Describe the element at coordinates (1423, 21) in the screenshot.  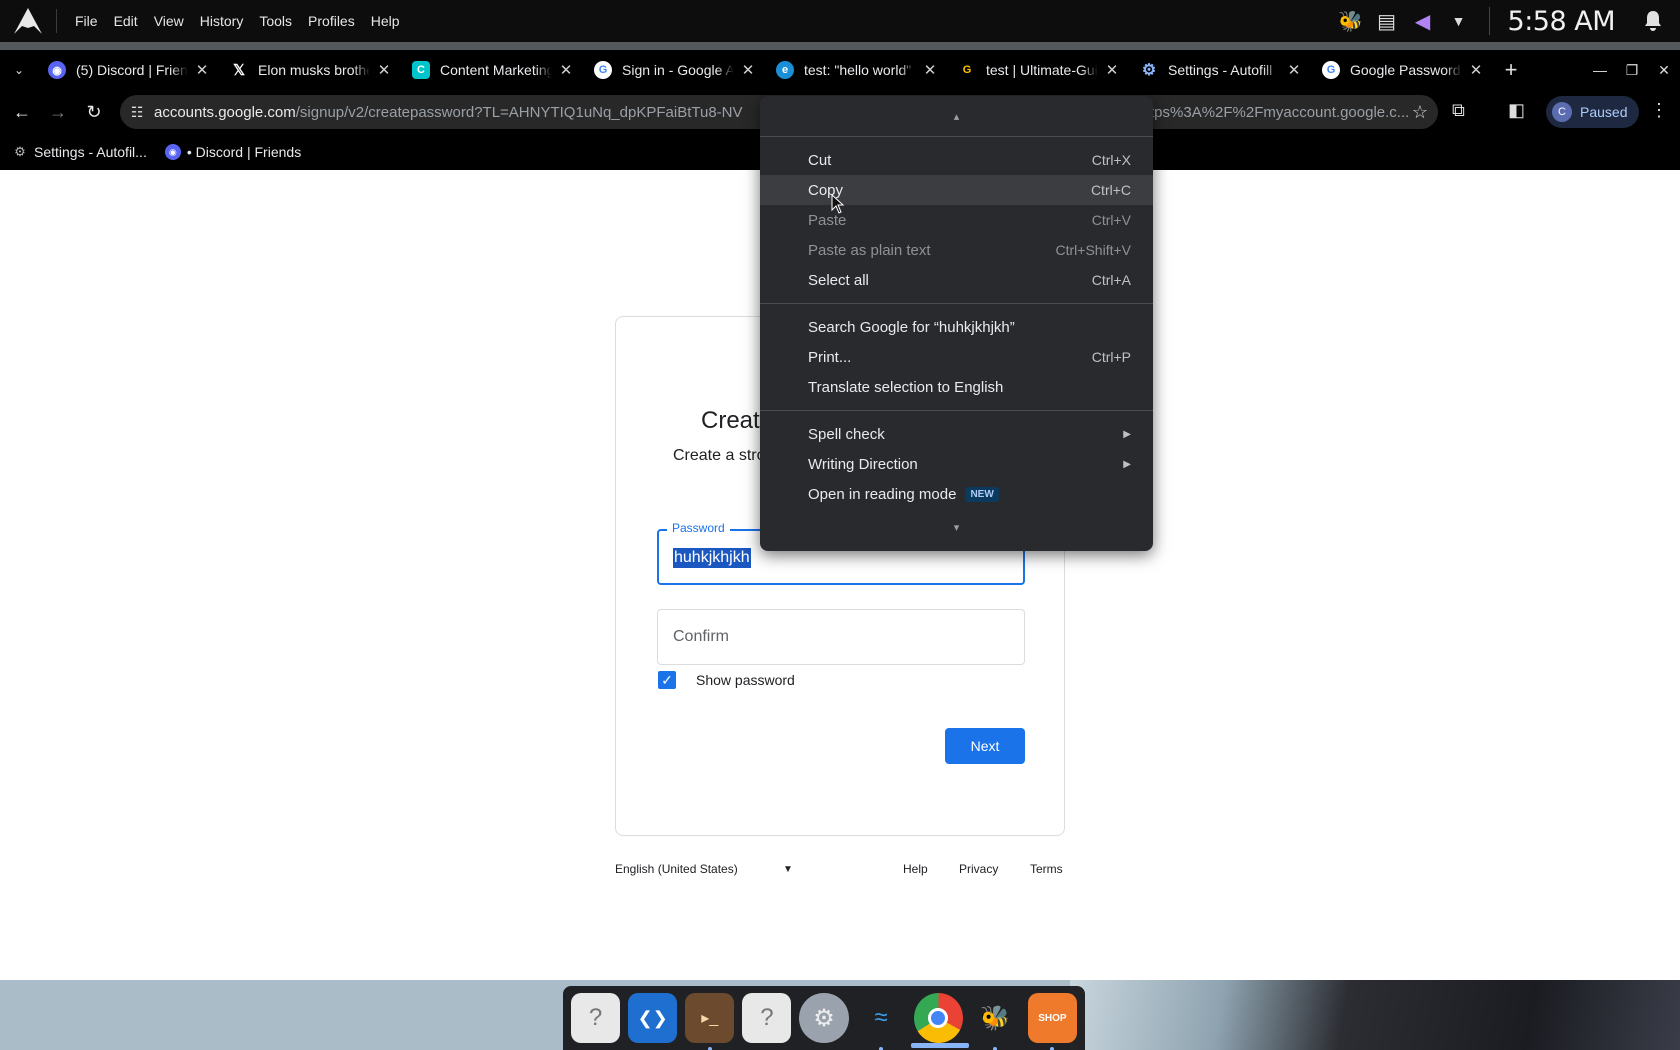
I see `volume-muted-icon: ◀` at that location.